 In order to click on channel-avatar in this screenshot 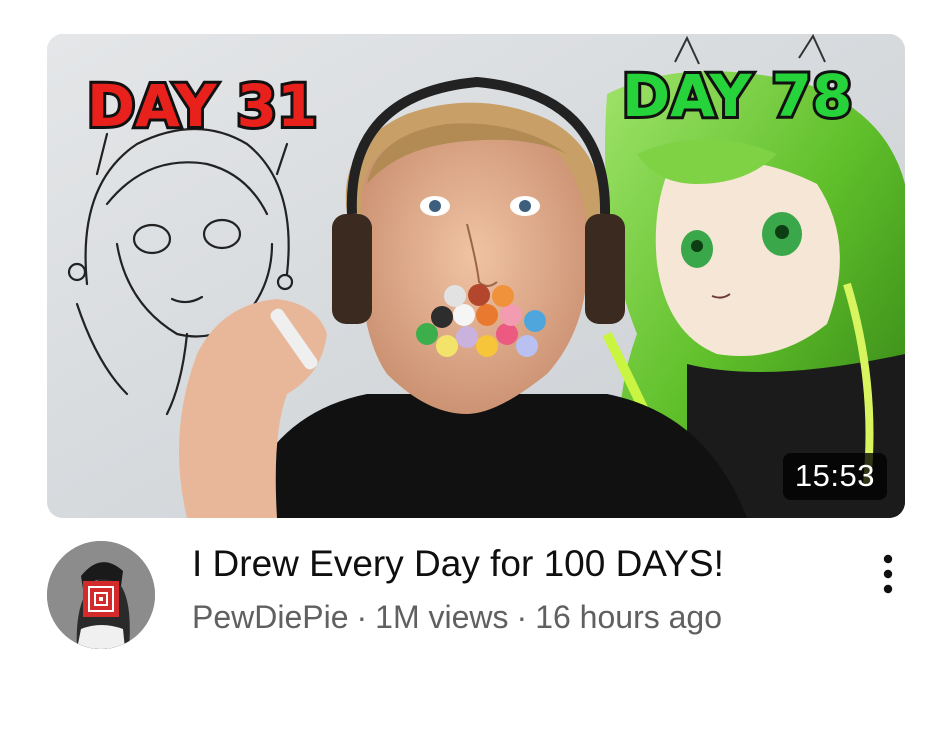, I will do `click(101, 595)`.